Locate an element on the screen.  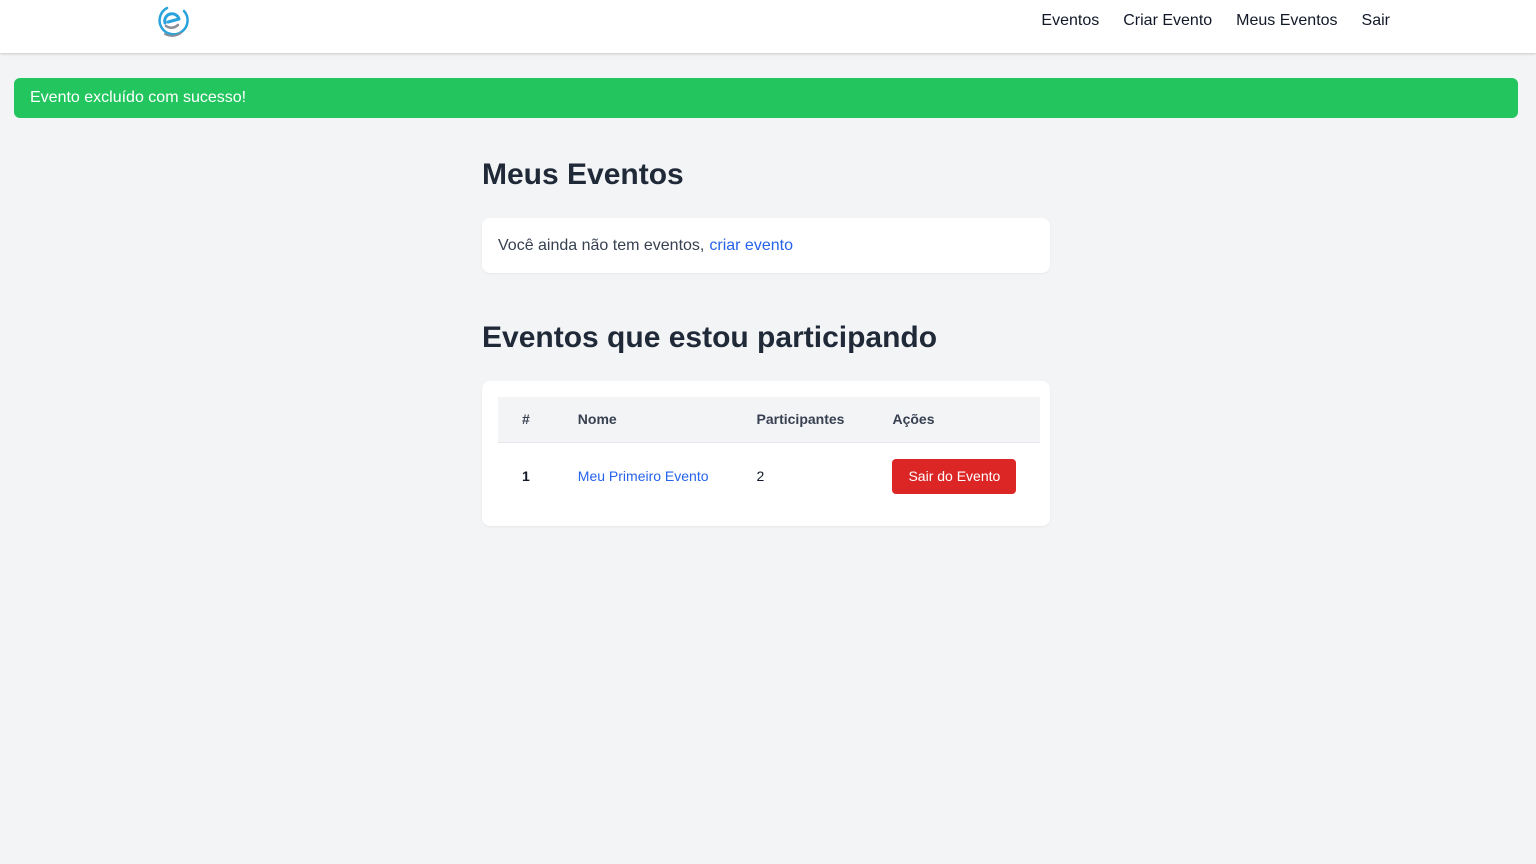
event-name-link: Meu Primeiro Evento is located at coordinates (643, 476).